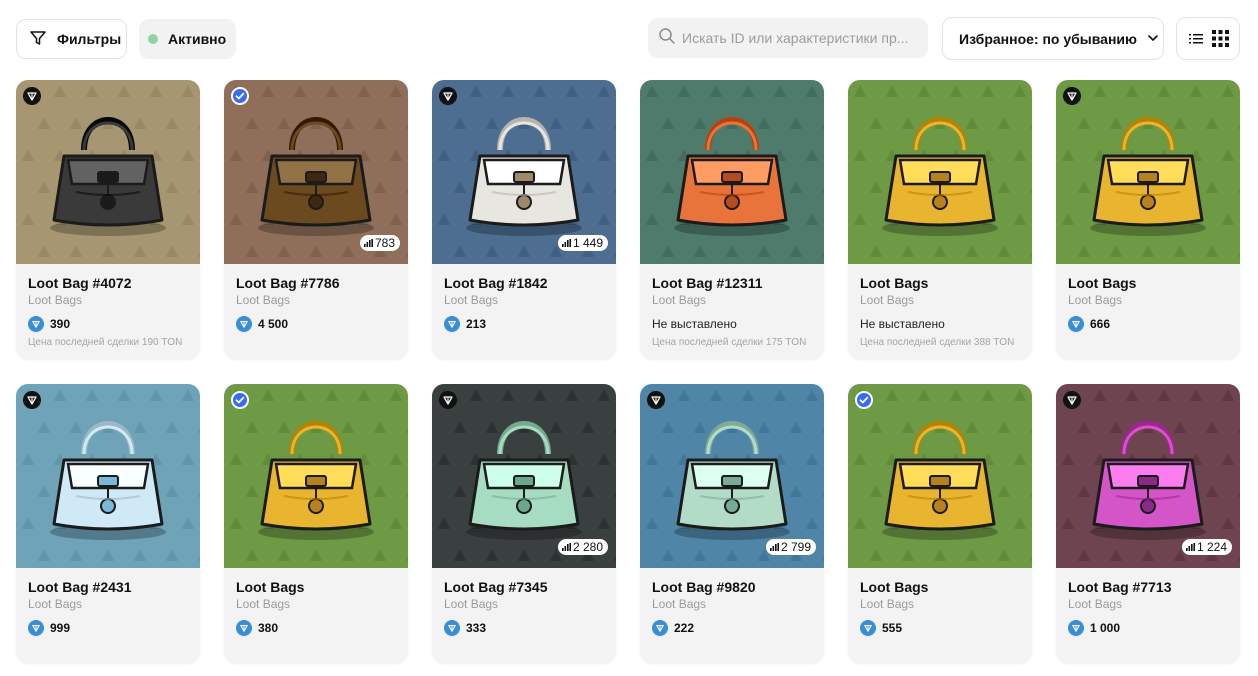 Image resolution: width=1258 pixels, height=676 pixels. What do you see at coordinates (105, 342) in the screenshot?
I see `last-deal-price: Цена последней сделки 190 TON` at bounding box center [105, 342].